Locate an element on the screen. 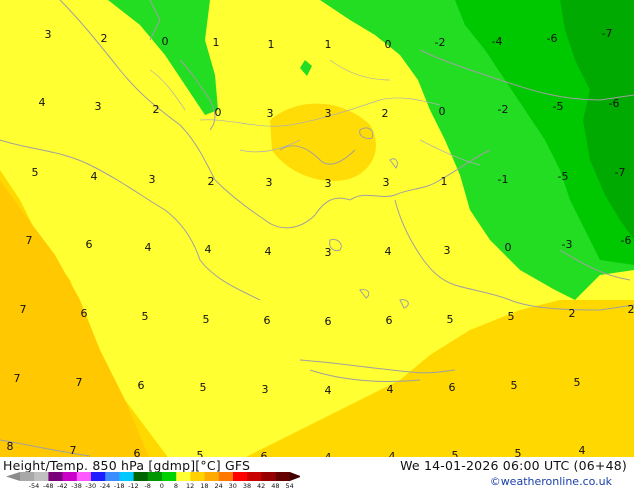 This screenshot has width=634, height=490. legend-tick-label: -54 is located at coordinates (34, 486).